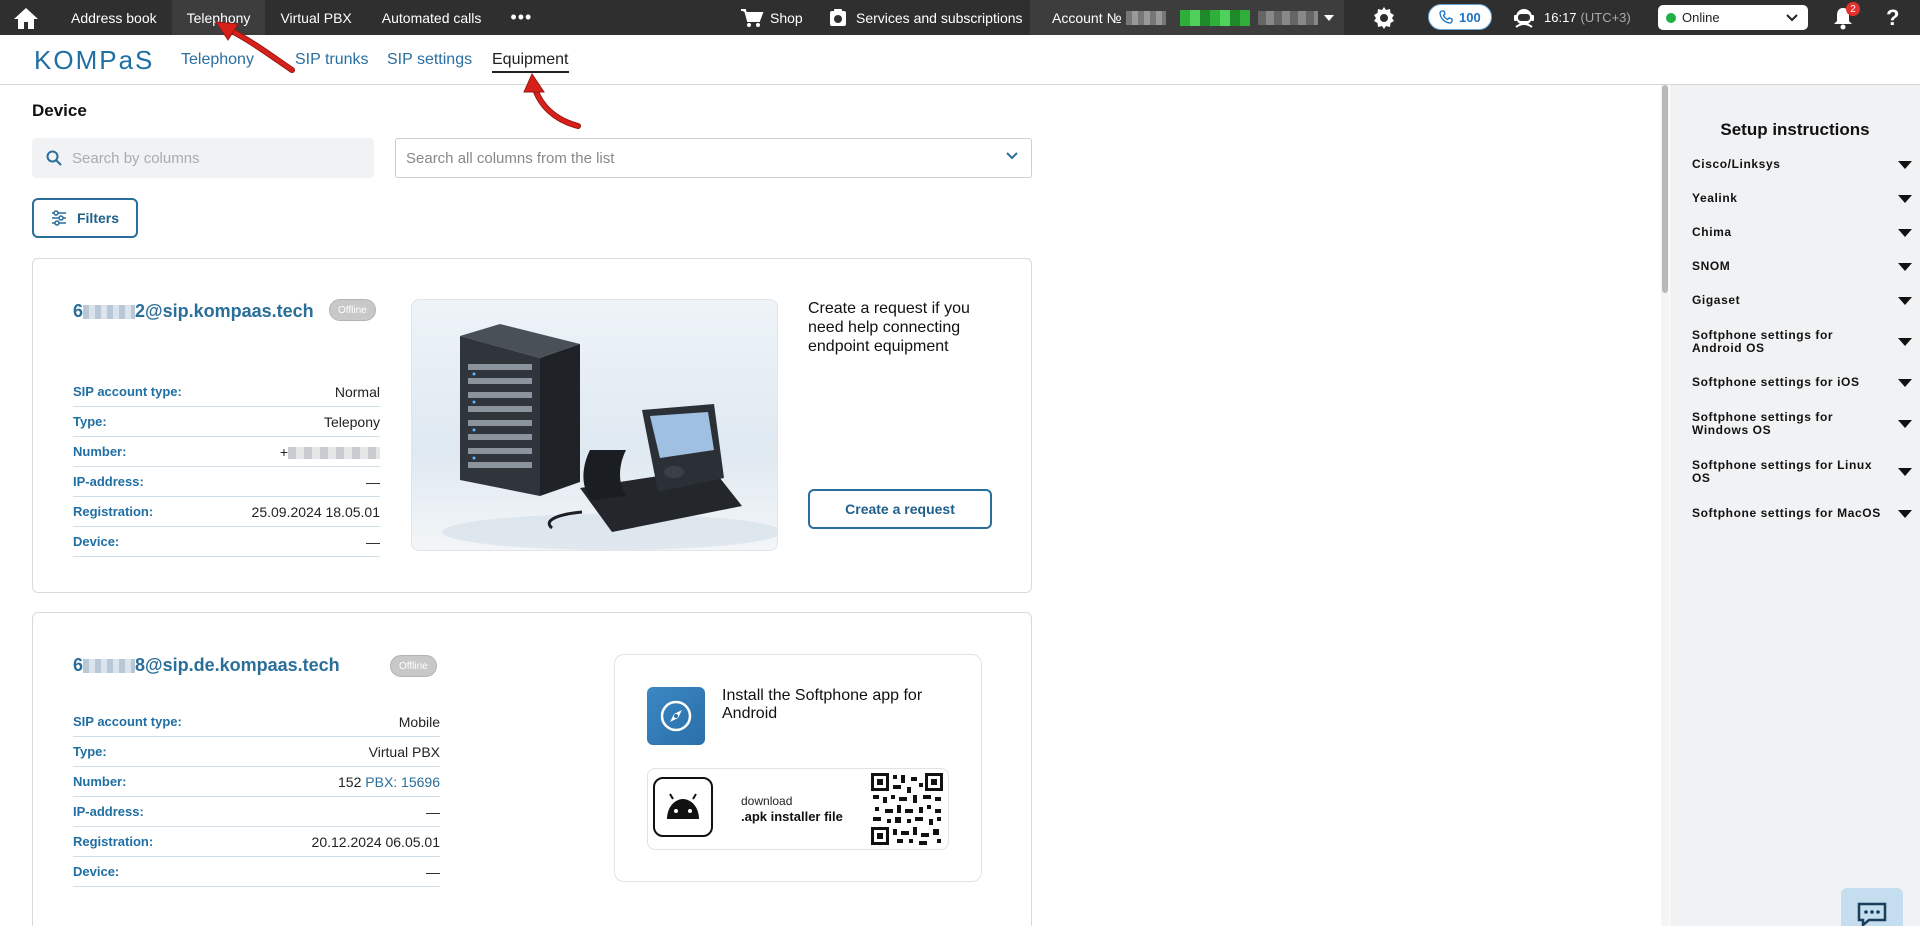 The width and height of the screenshot is (1920, 926). Describe the element at coordinates (226, 452) in the screenshot. I see `field-row: Number: +` at that location.